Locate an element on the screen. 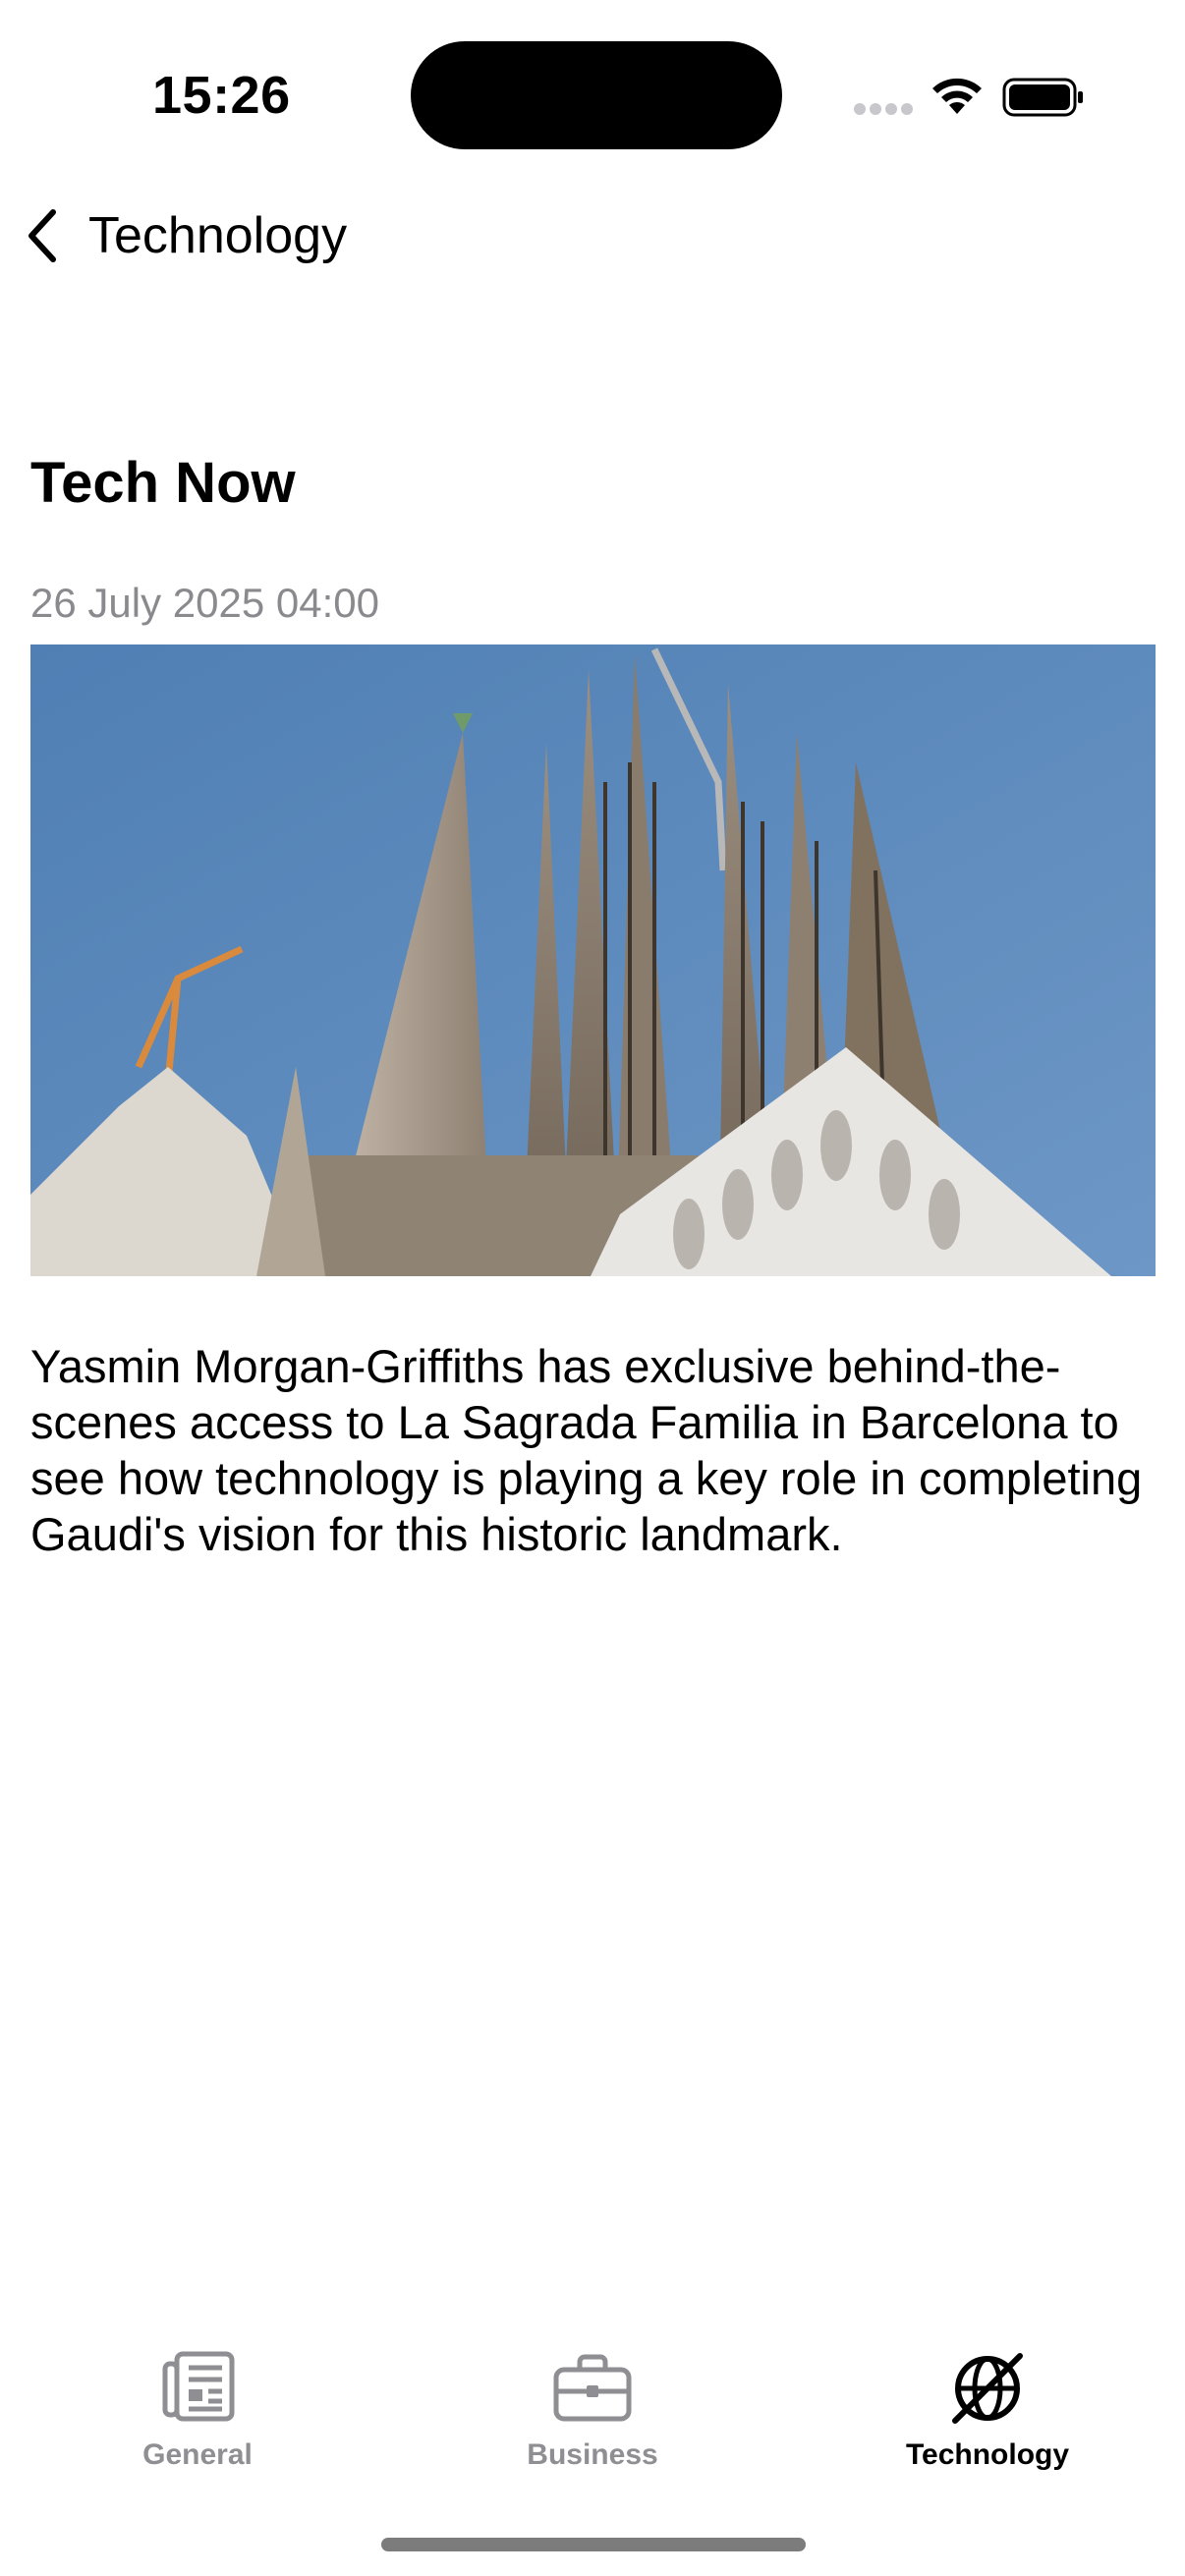  dynamic-island is located at coordinates (596, 95).